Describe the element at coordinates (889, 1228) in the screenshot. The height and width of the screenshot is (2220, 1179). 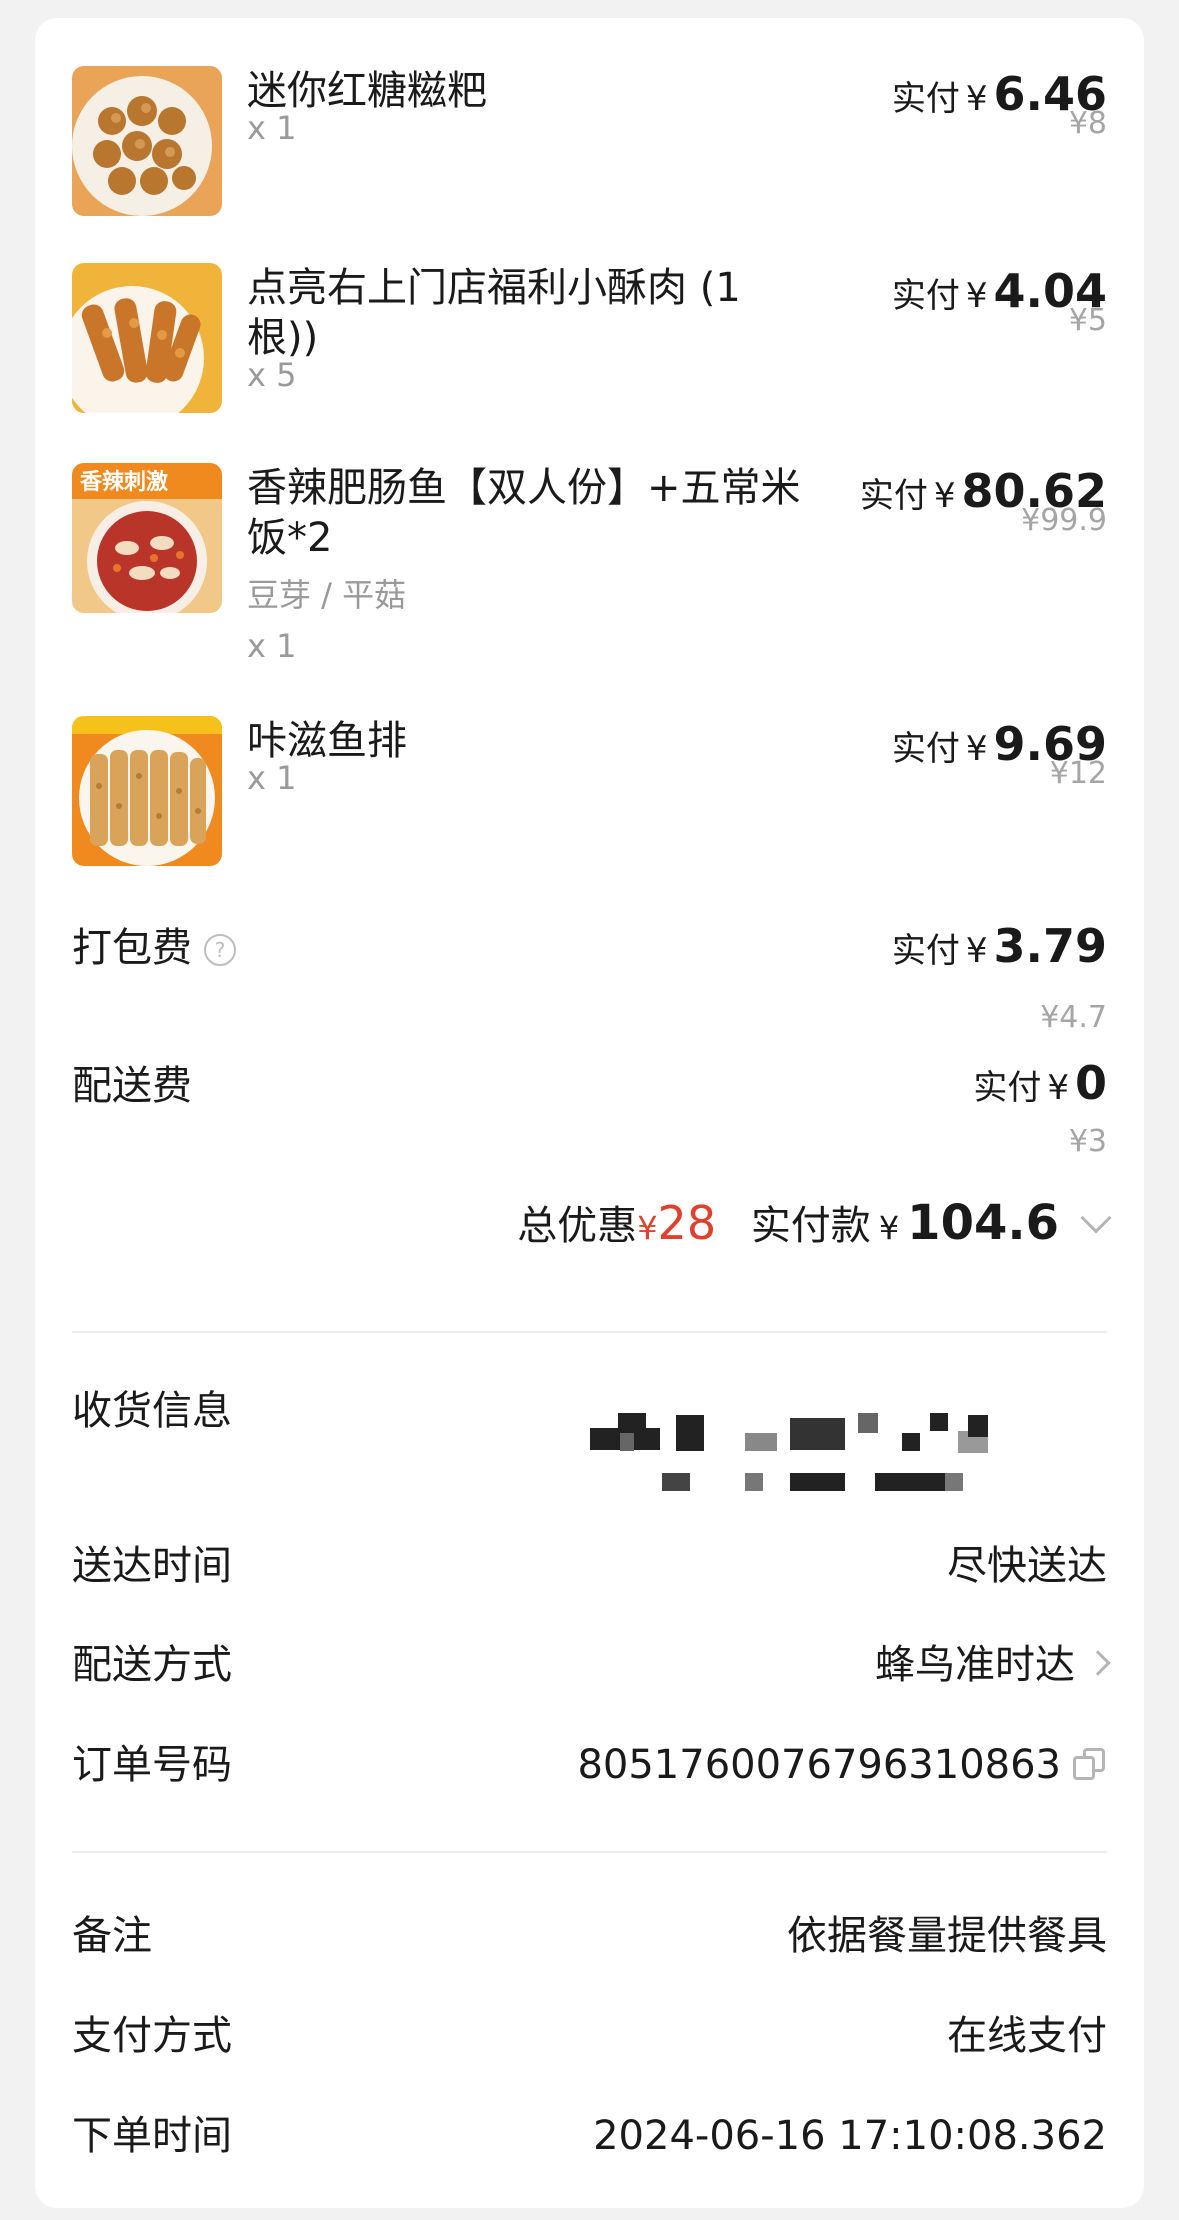
I see `total-currency: ¥` at that location.